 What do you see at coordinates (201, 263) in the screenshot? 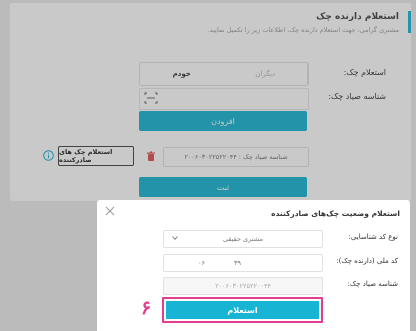
I see `national-id-part-2: ۰۶` at bounding box center [201, 263].